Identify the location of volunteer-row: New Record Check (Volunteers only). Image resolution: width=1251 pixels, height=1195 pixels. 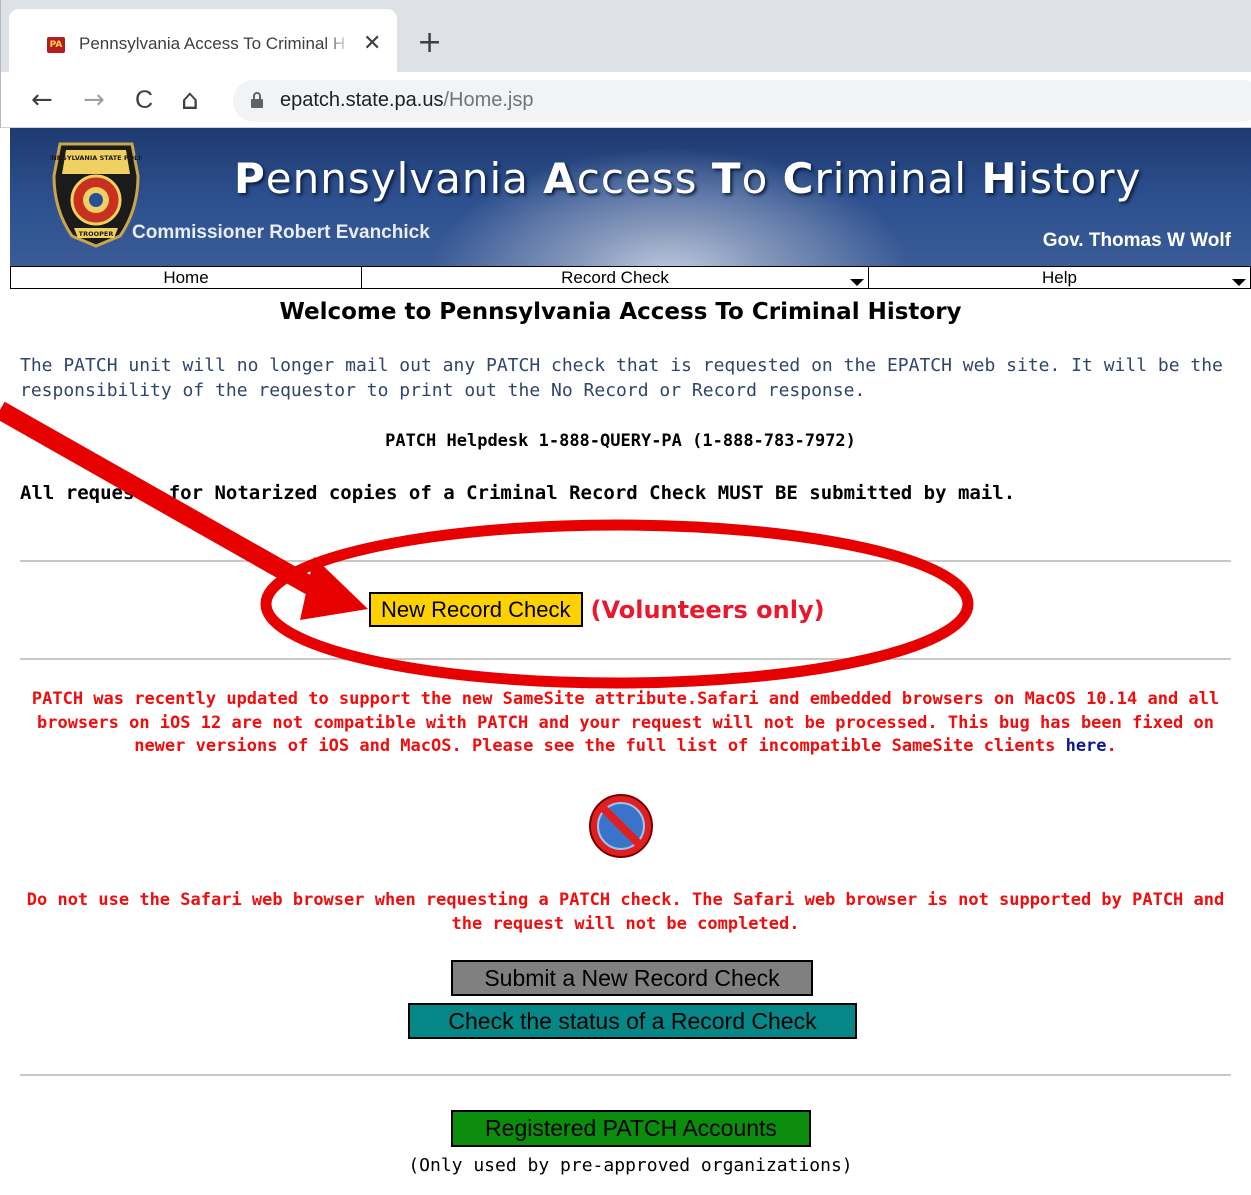
(597, 610).